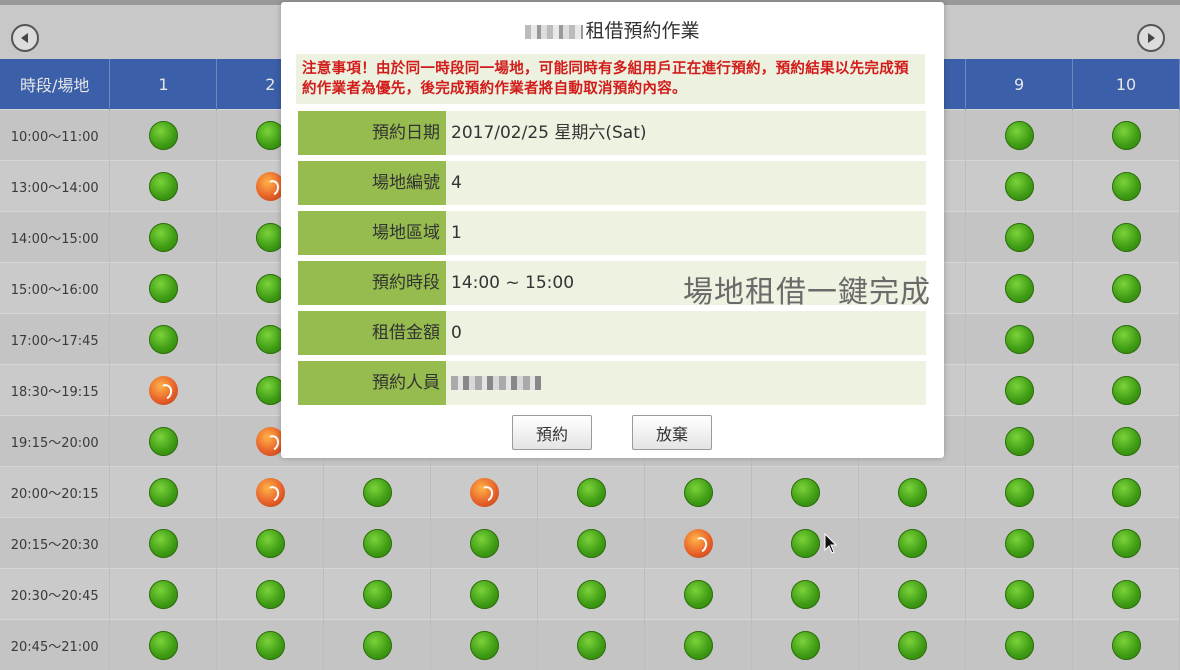 Image resolution: width=1180 pixels, height=670 pixels. I want to click on time-slot-label: 18:30～19:15, so click(55, 390).